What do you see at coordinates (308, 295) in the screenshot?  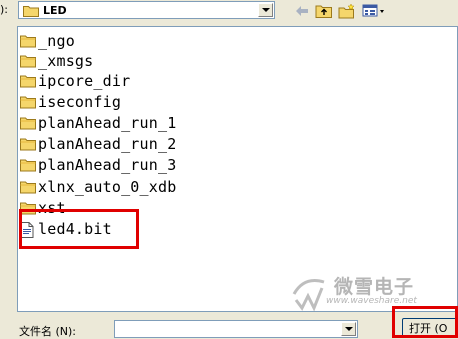 I see `waveshare-logo-icon` at bounding box center [308, 295].